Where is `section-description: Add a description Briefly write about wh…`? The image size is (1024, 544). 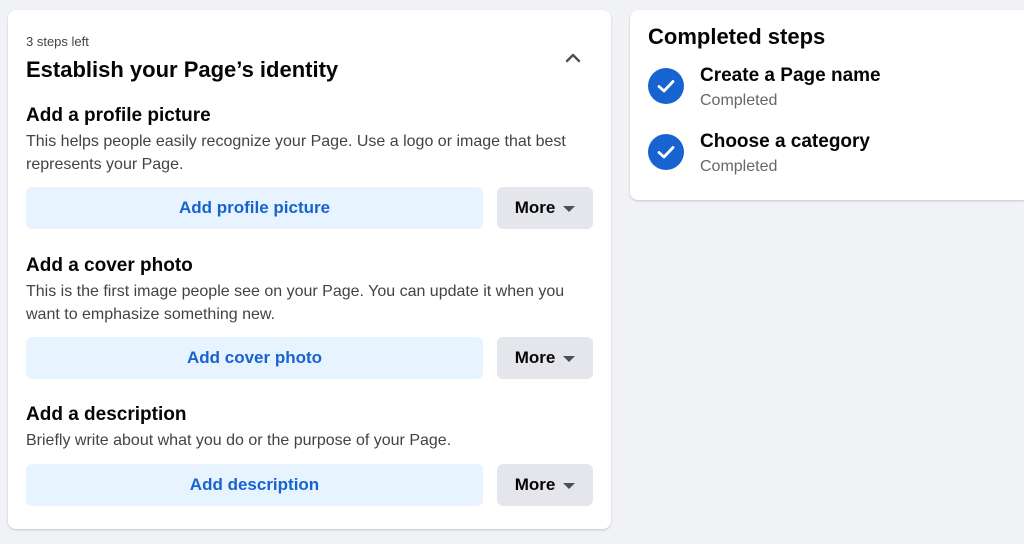
section-description: Add a description Briefly write about wh… is located at coordinates (309, 463).